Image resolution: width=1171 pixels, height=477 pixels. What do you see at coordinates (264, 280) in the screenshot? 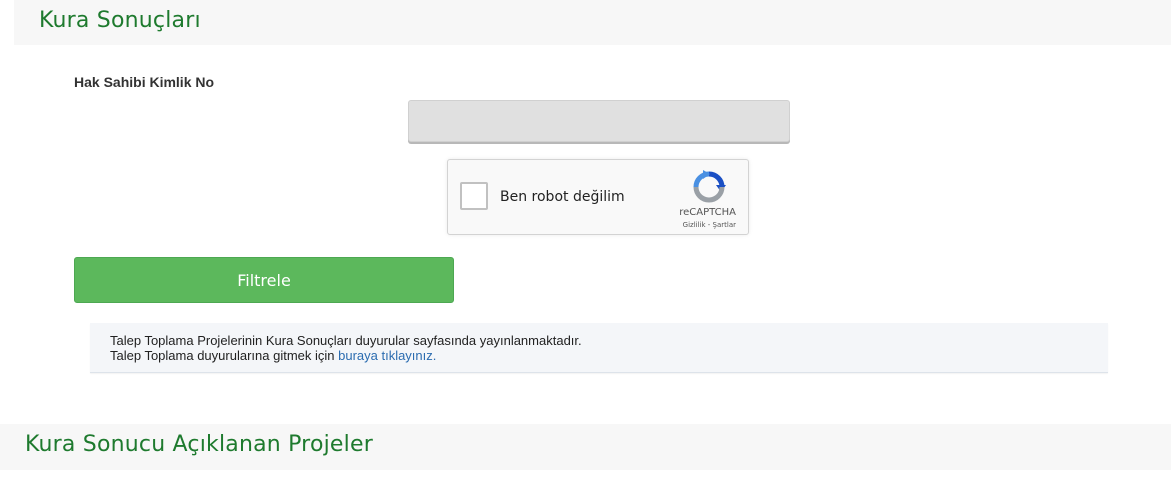
I see `filter-button: Filtrele` at bounding box center [264, 280].